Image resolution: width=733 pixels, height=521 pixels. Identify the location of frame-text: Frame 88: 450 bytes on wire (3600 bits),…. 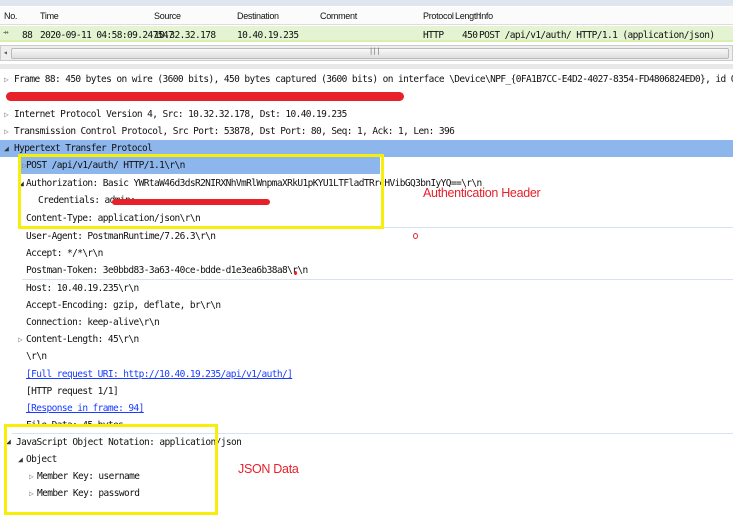
(373, 79).